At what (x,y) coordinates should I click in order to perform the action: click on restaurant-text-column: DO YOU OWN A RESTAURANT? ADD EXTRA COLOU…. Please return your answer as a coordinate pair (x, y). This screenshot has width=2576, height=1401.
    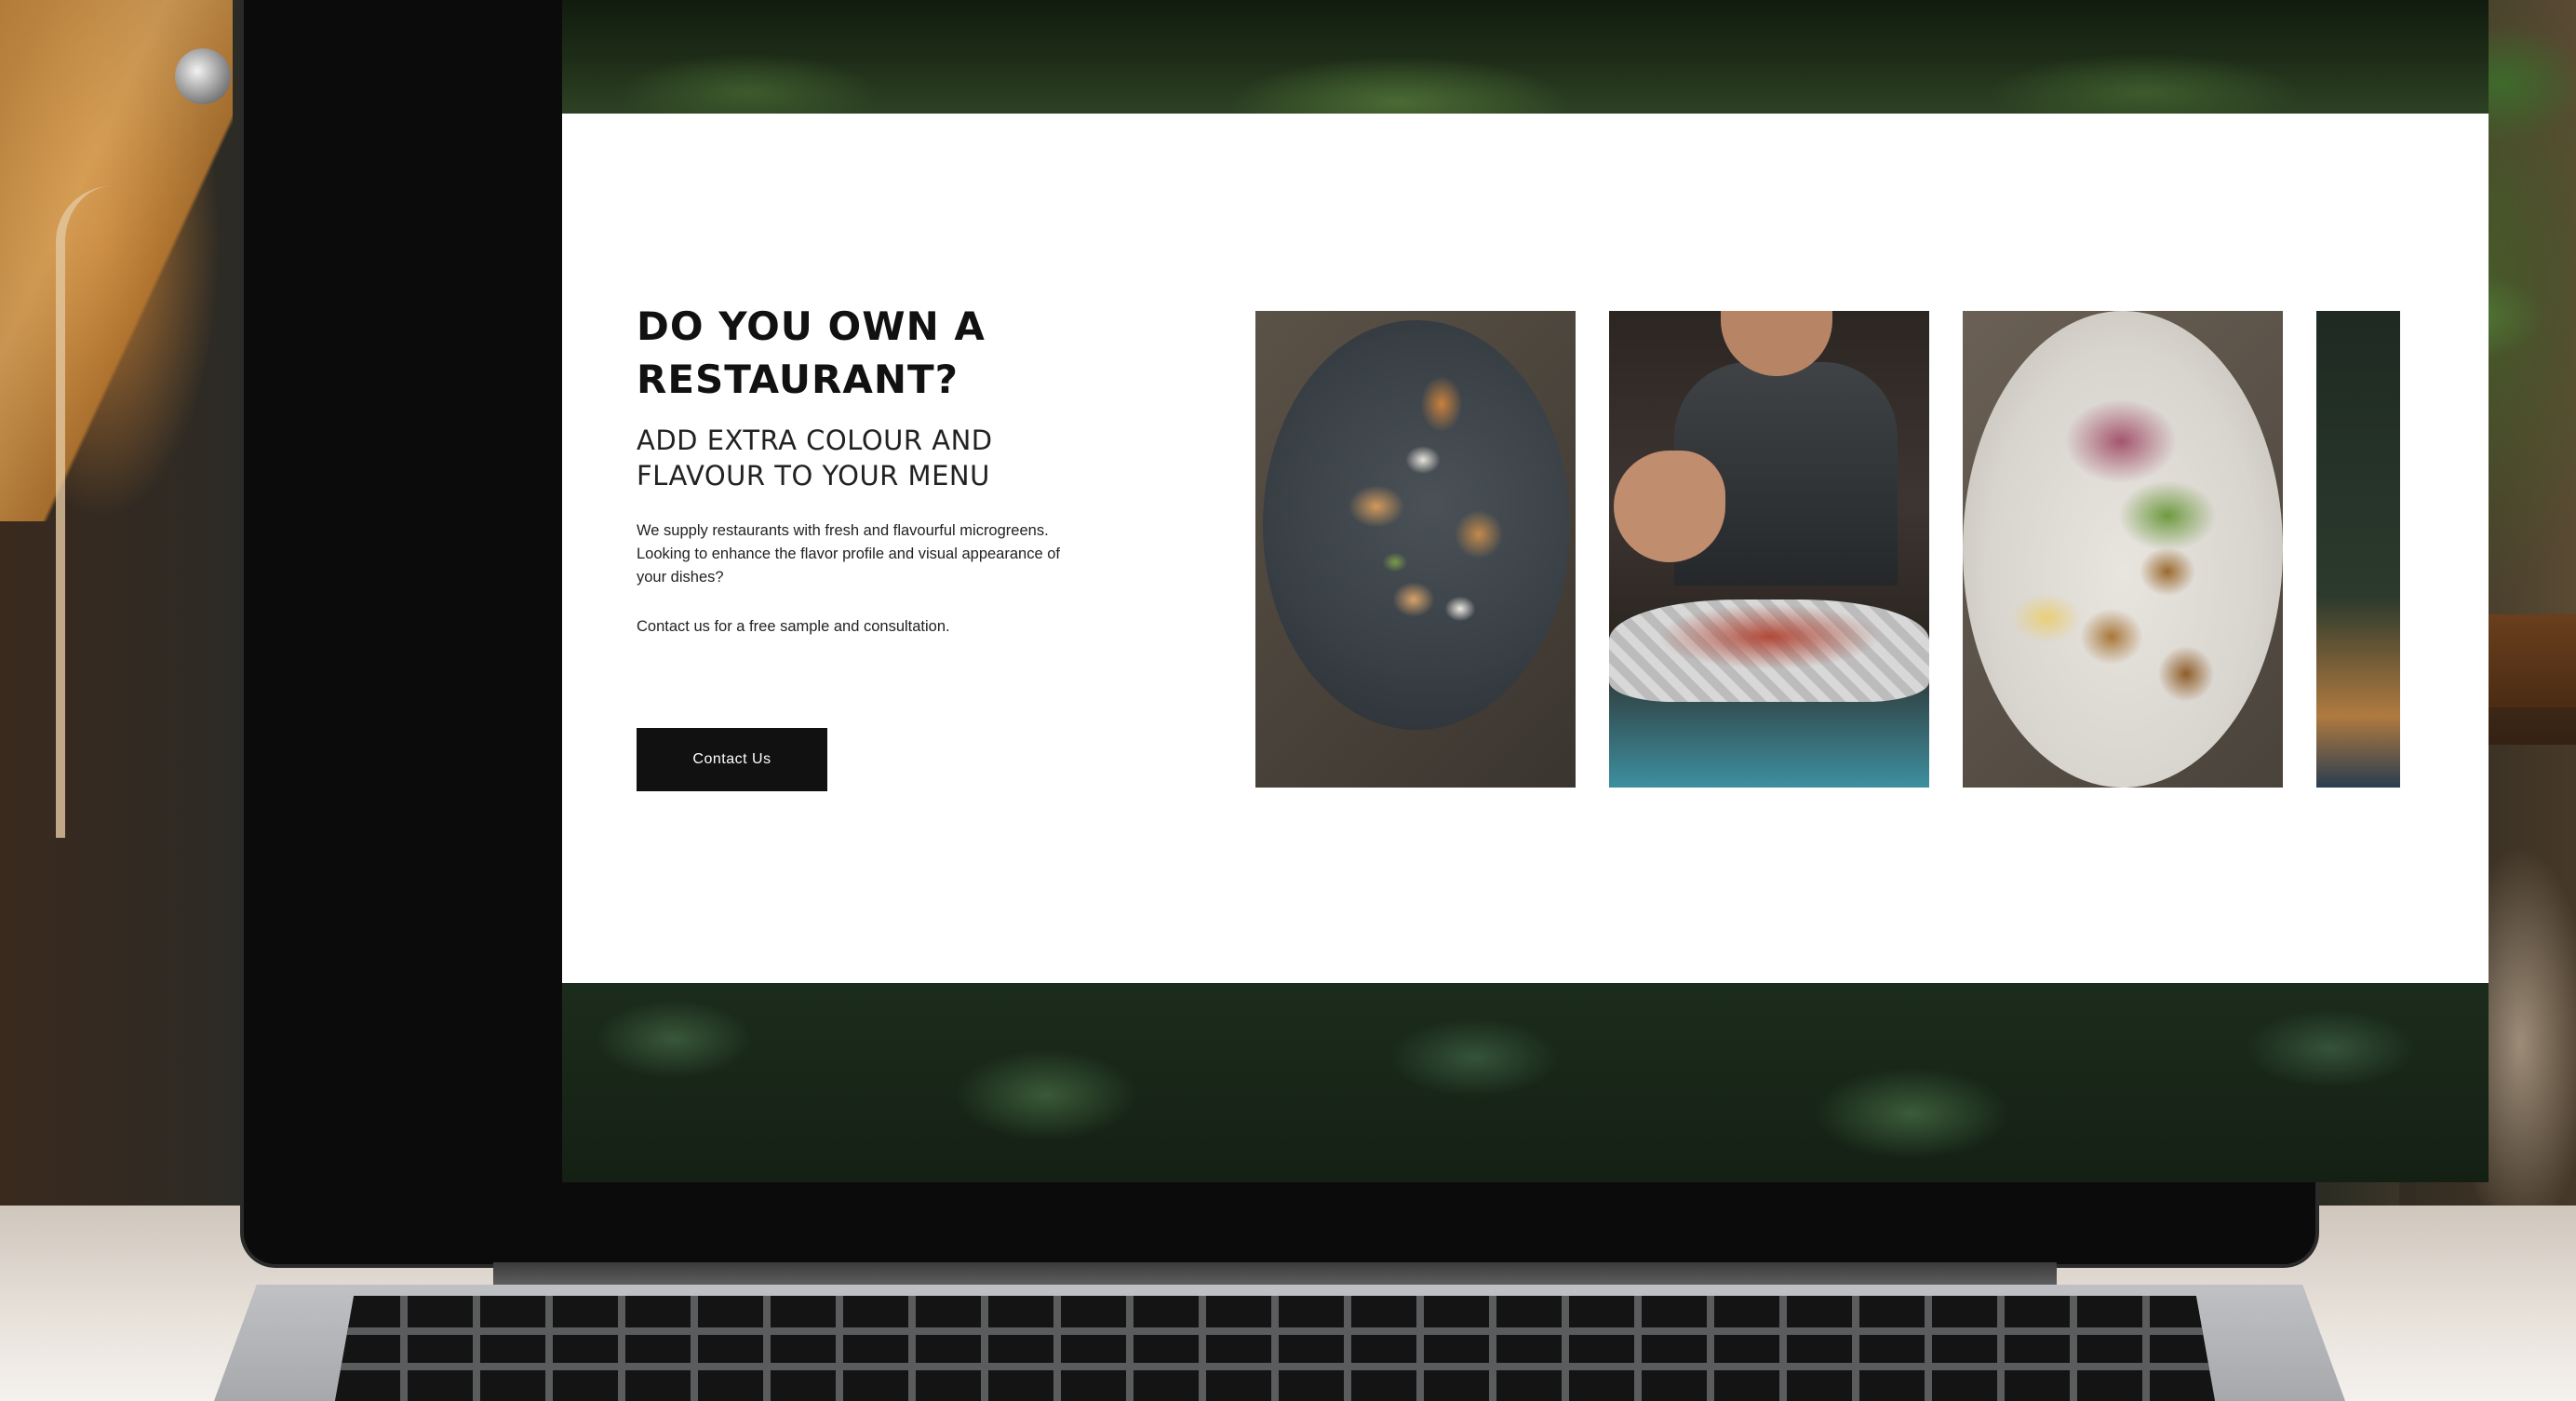
    Looking at the image, I should click on (897, 469).